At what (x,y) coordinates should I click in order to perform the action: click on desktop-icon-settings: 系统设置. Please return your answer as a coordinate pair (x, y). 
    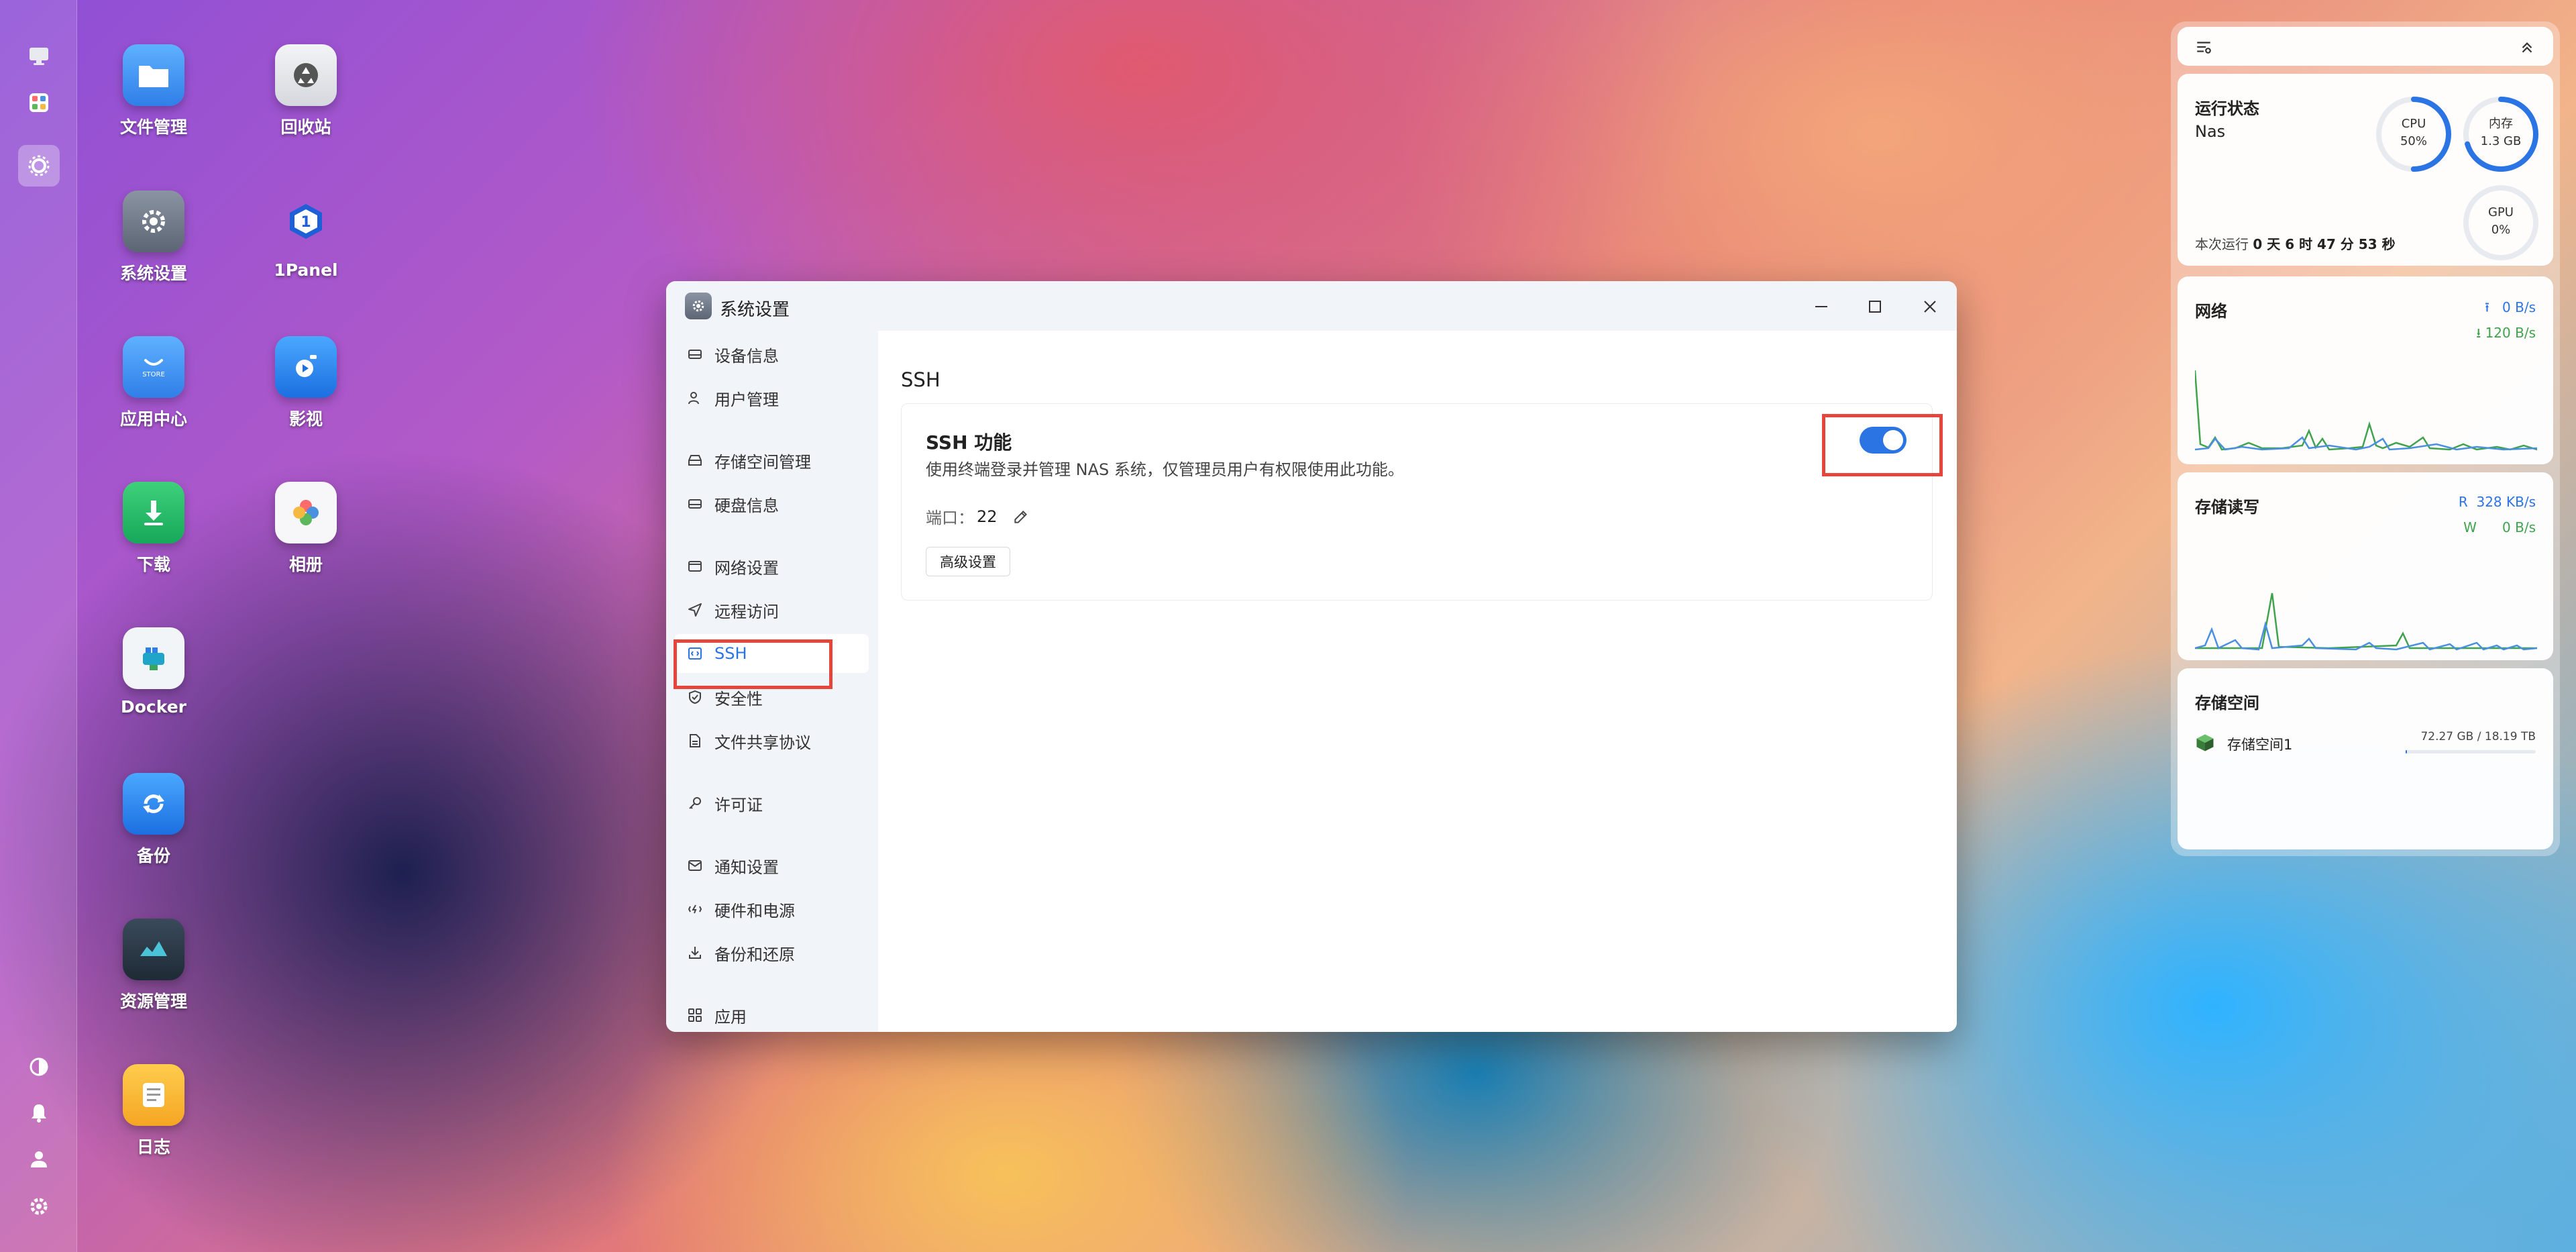
    Looking at the image, I should click on (153, 237).